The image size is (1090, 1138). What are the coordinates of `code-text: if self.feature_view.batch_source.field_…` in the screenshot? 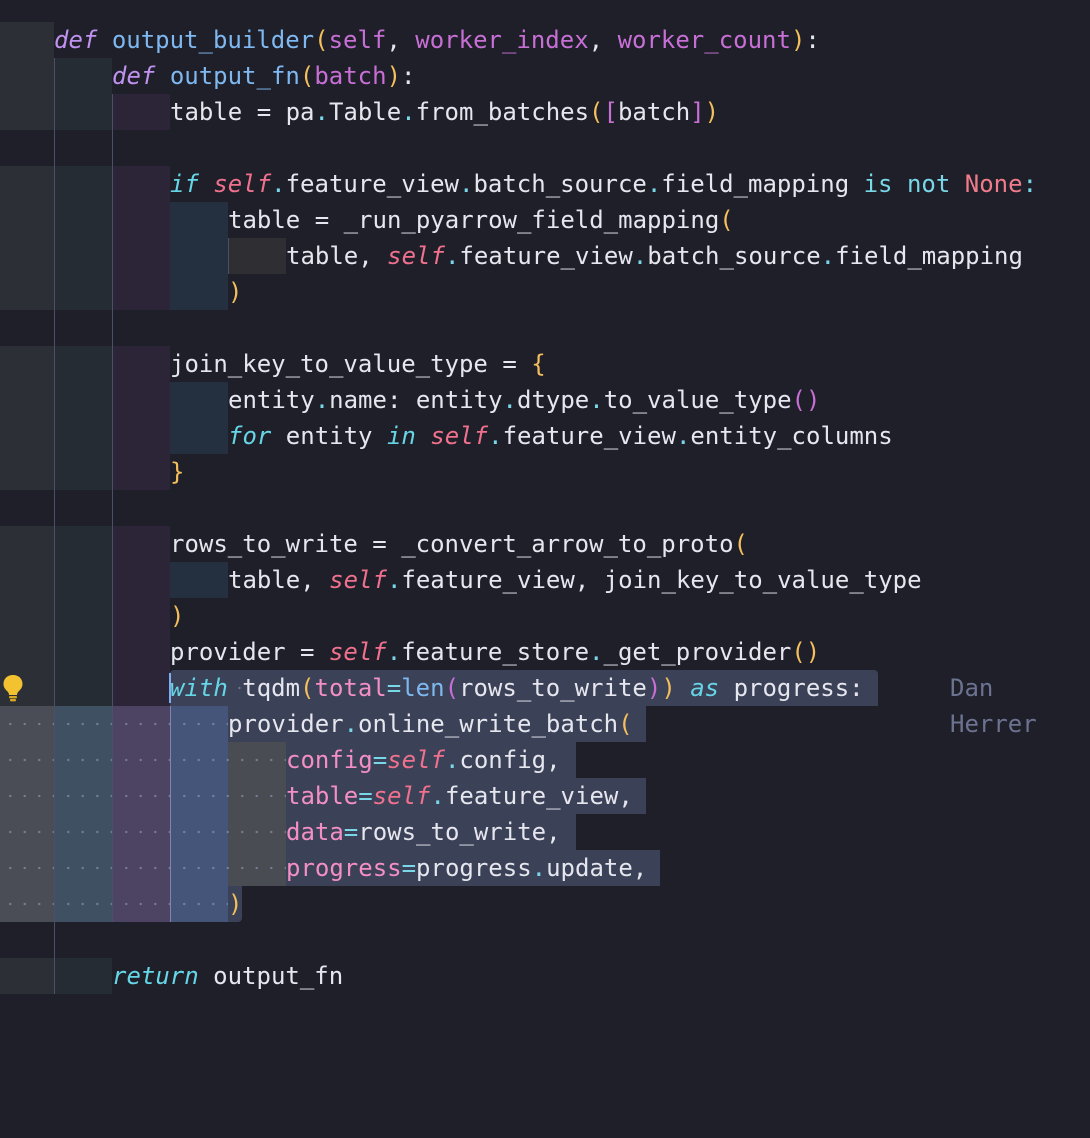 It's located at (604, 184).